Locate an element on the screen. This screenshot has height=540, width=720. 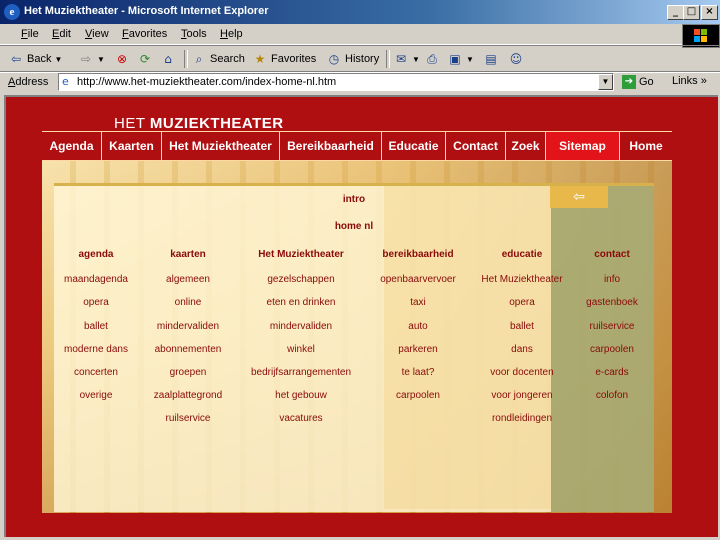
address-field: e ▼ is located at coordinates (336, 82).